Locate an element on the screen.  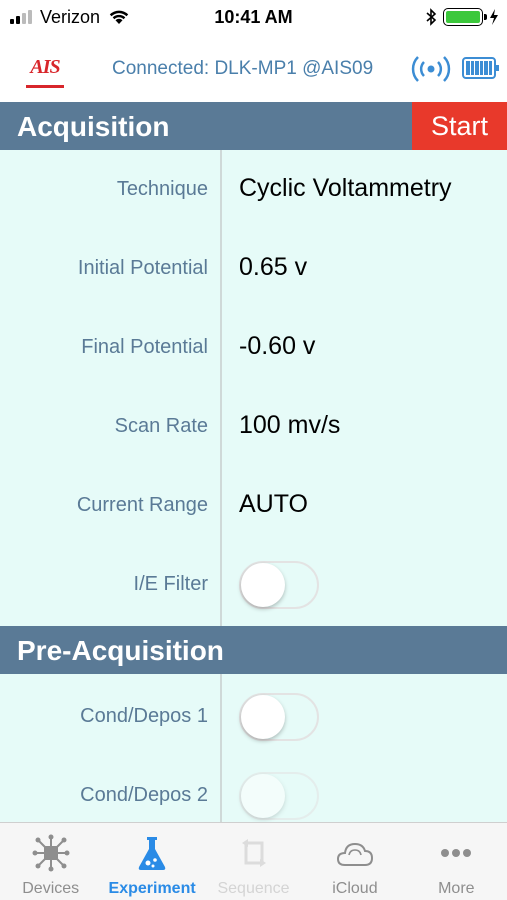
ie-filter-row: I/E Filter is located at coordinates (253, 585).